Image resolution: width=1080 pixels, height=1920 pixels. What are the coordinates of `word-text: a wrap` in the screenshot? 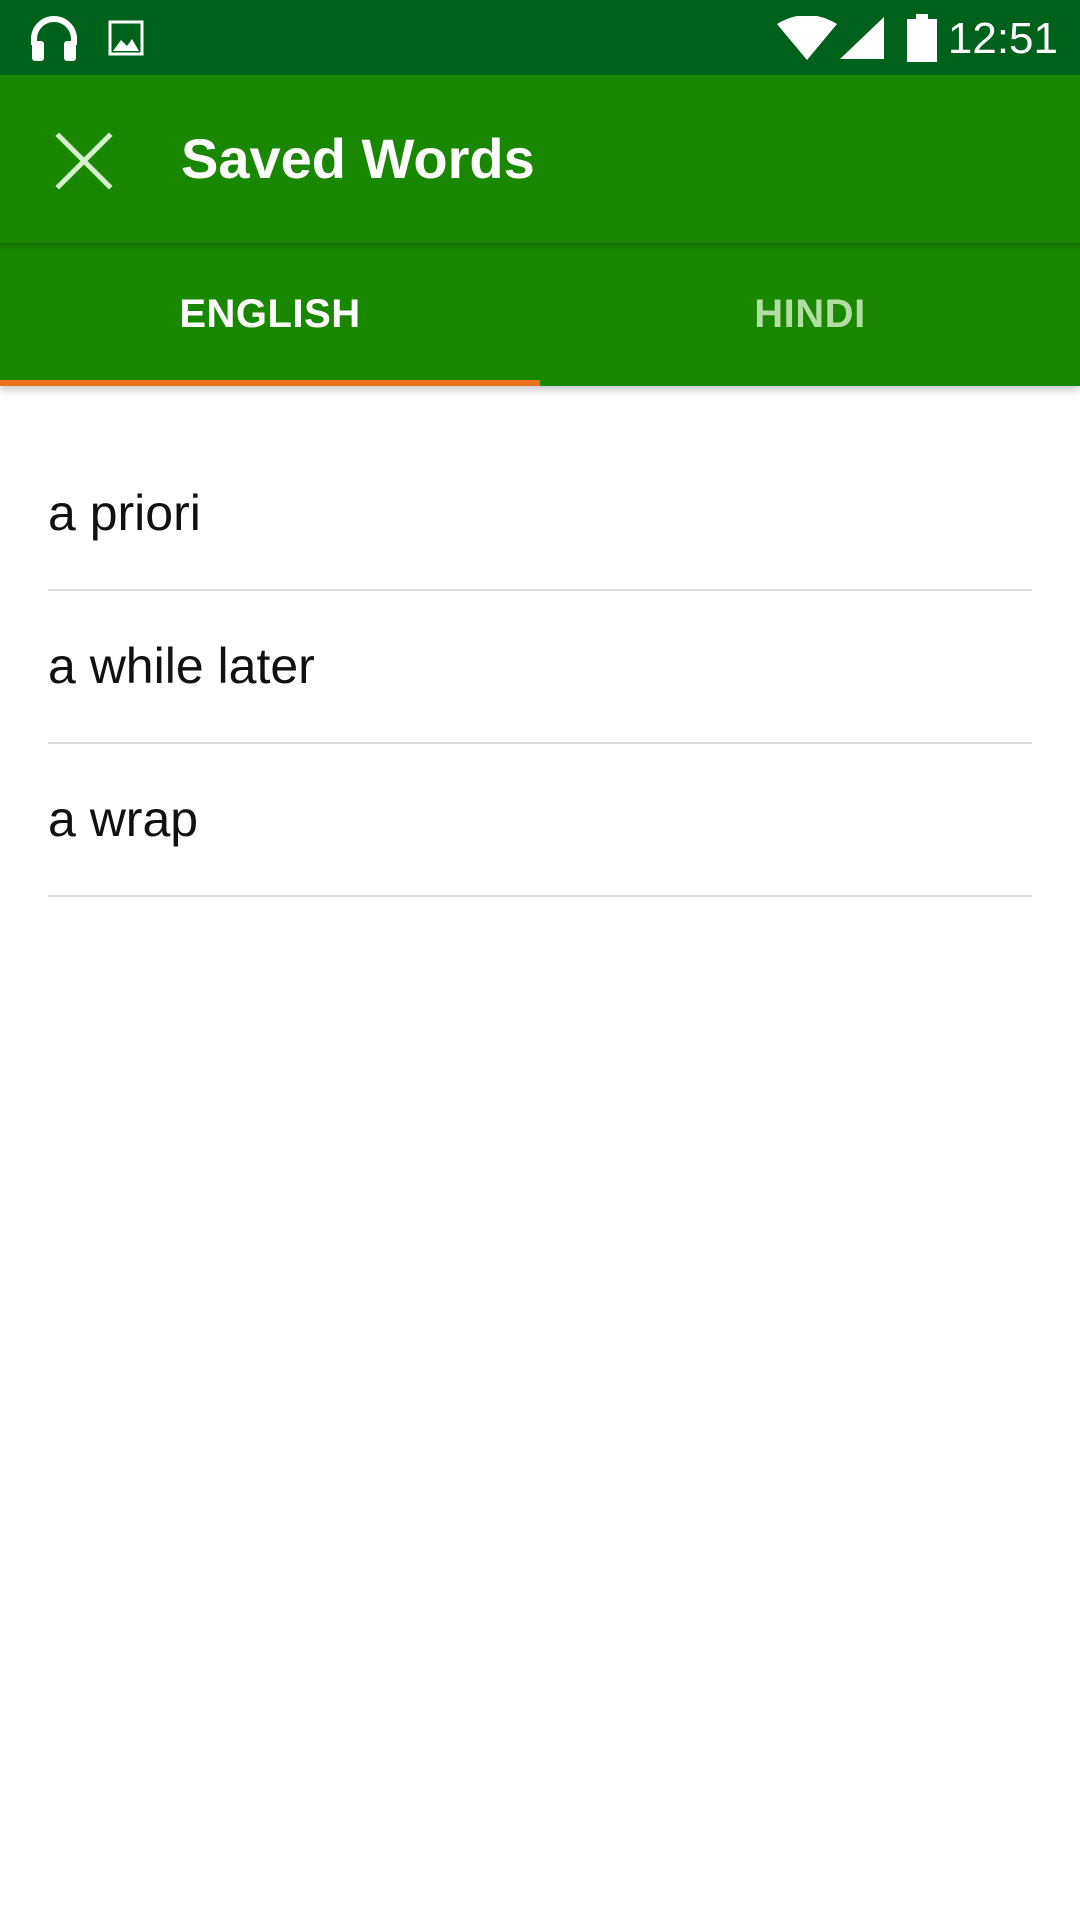 It's located at (123, 819).